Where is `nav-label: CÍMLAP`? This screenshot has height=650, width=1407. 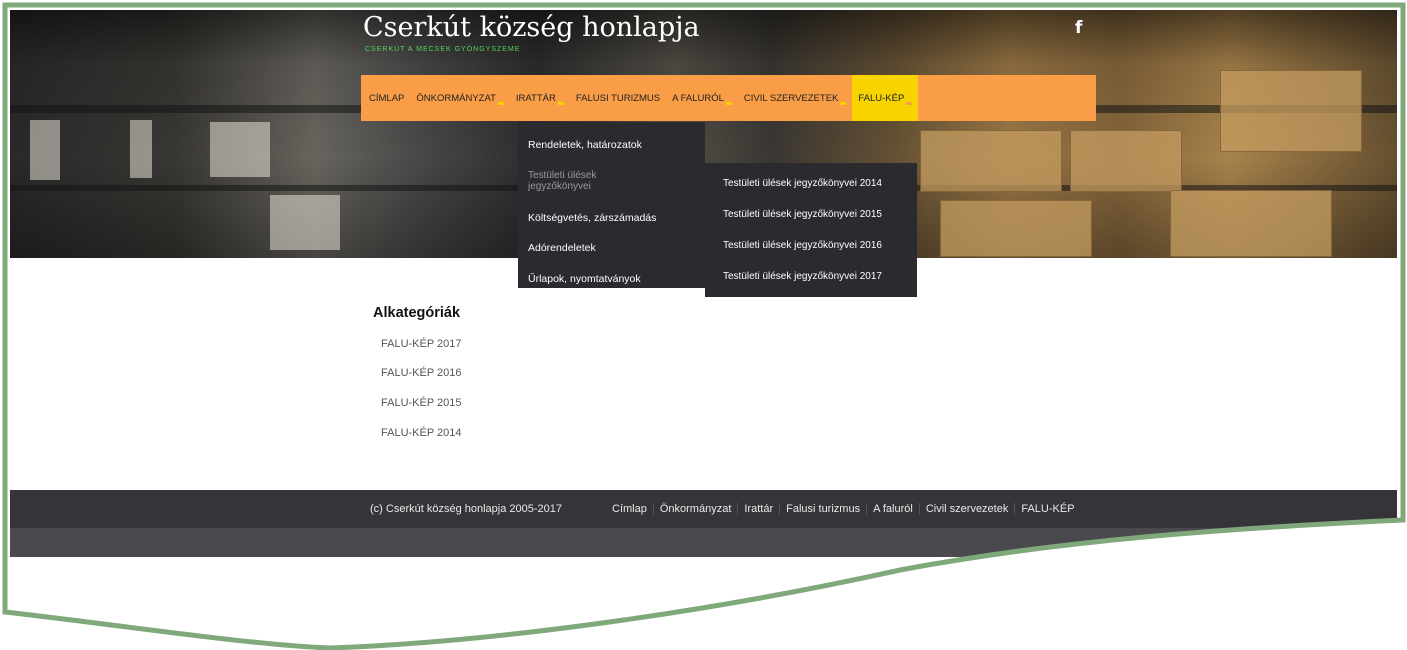
nav-label: CÍMLAP is located at coordinates (387, 98).